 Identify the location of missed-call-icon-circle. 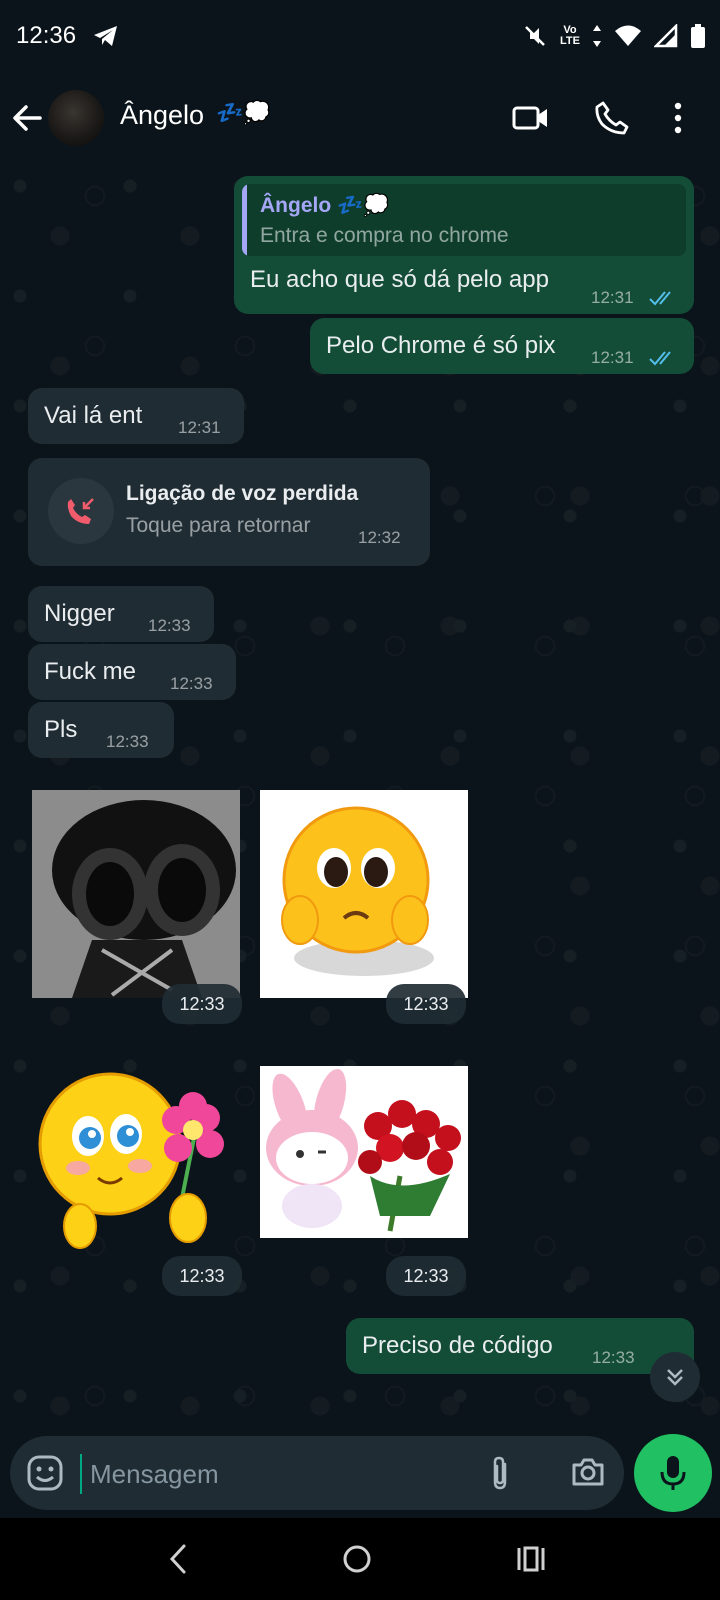
(81, 511).